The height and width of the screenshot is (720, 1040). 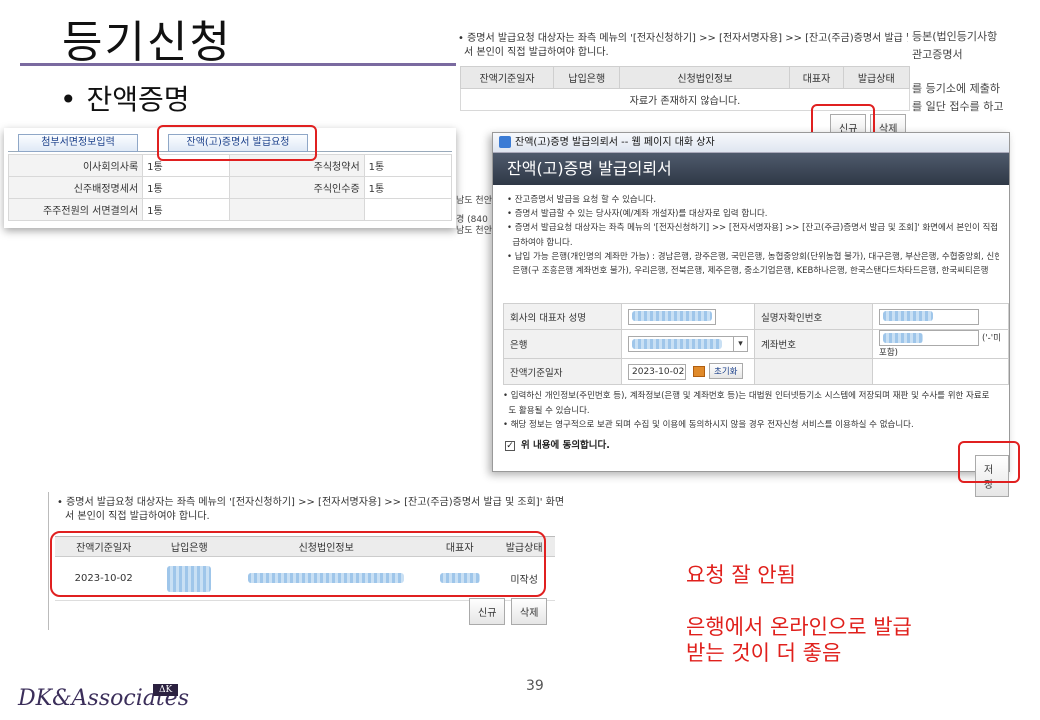 I want to click on bullet-text: 잔액증명, so click(x=138, y=99).